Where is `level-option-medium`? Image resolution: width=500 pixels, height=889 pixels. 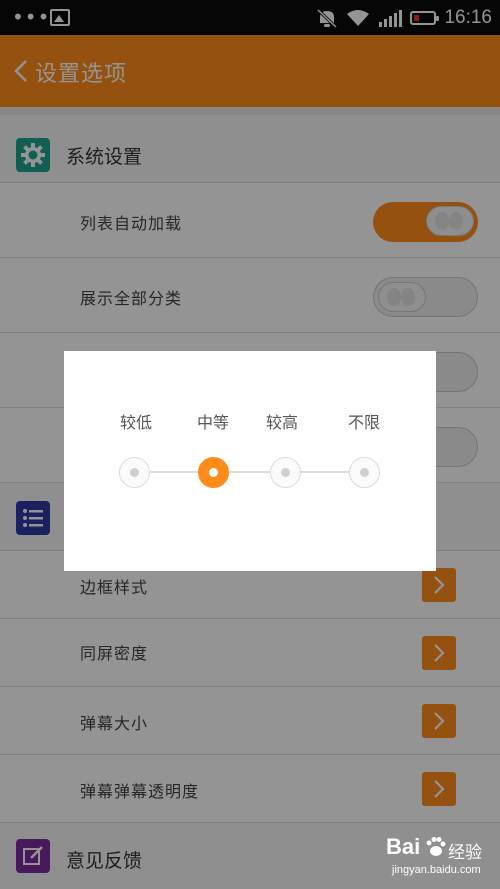 level-option-medium is located at coordinates (213, 472).